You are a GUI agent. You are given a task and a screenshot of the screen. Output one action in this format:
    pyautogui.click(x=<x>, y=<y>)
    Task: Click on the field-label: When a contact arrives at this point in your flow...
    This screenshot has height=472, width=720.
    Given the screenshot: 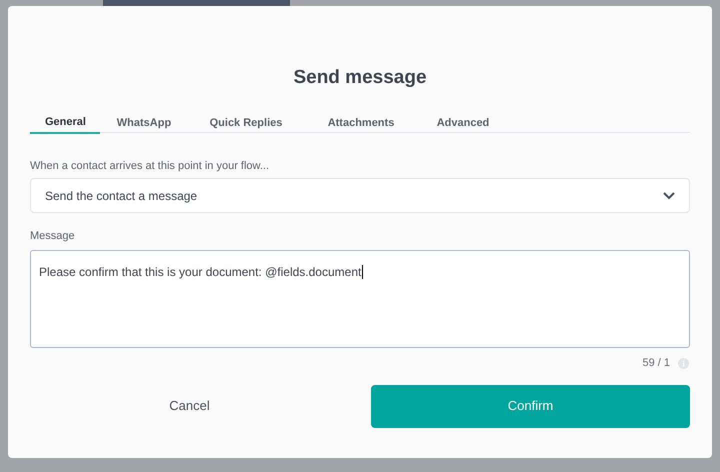 What is the action you would take?
    pyautogui.click(x=150, y=166)
    